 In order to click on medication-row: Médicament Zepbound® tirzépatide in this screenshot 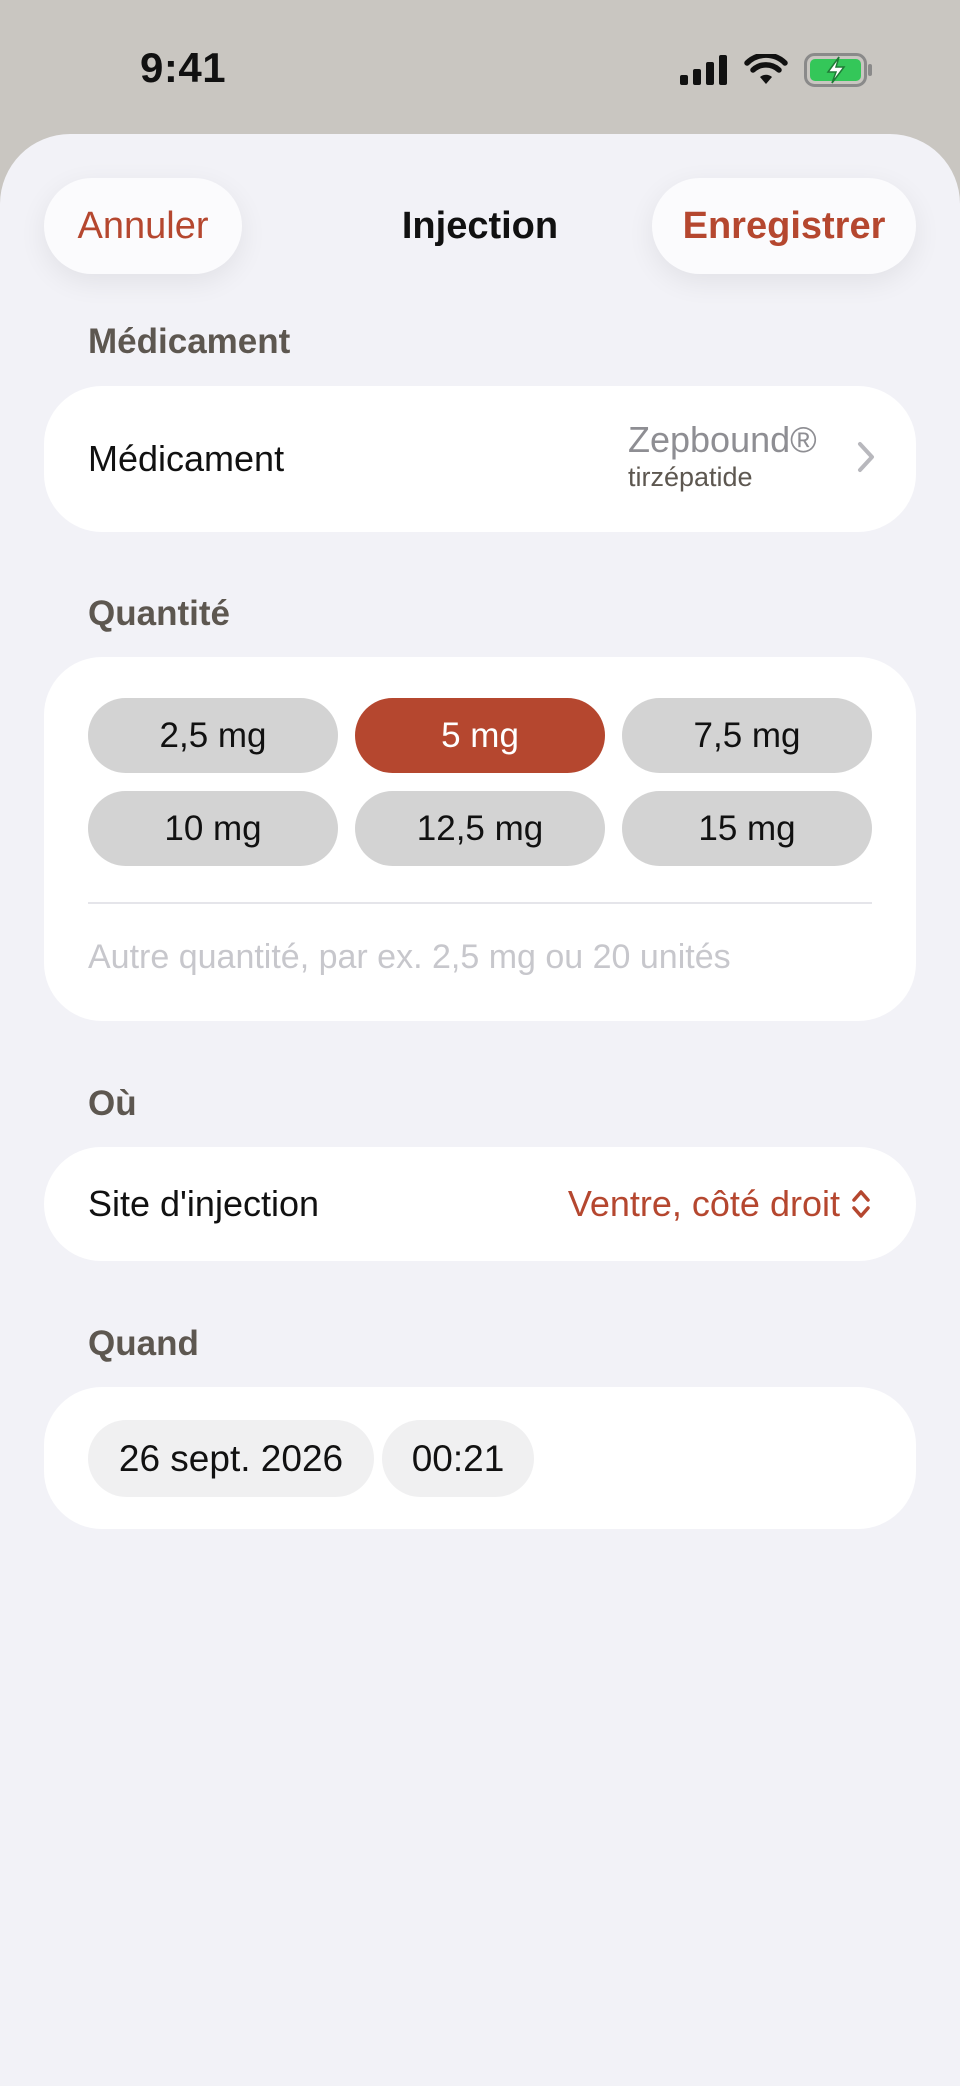, I will do `click(480, 459)`.